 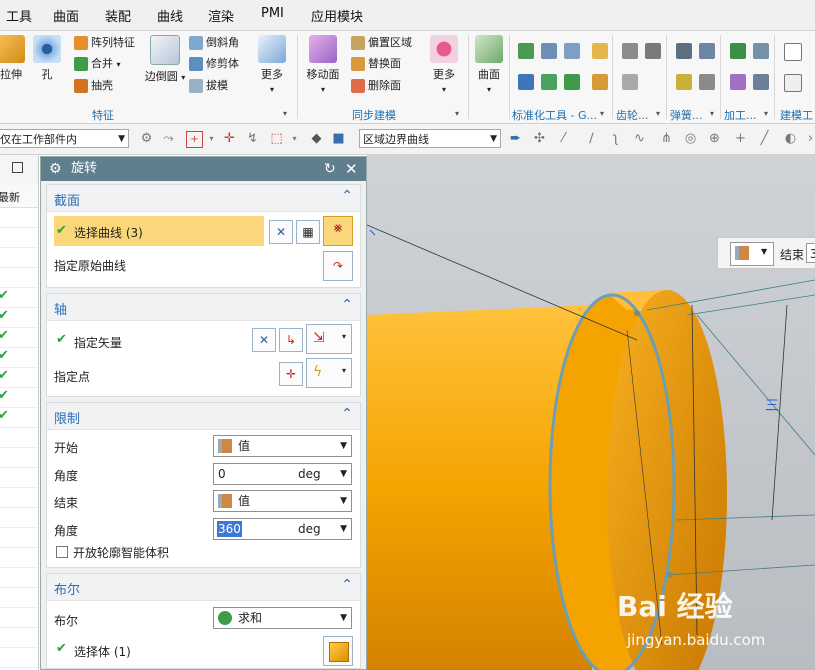 What do you see at coordinates (282, 474) in the screenshot?
I see `start-angle-input: 0 deg ▼` at bounding box center [282, 474].